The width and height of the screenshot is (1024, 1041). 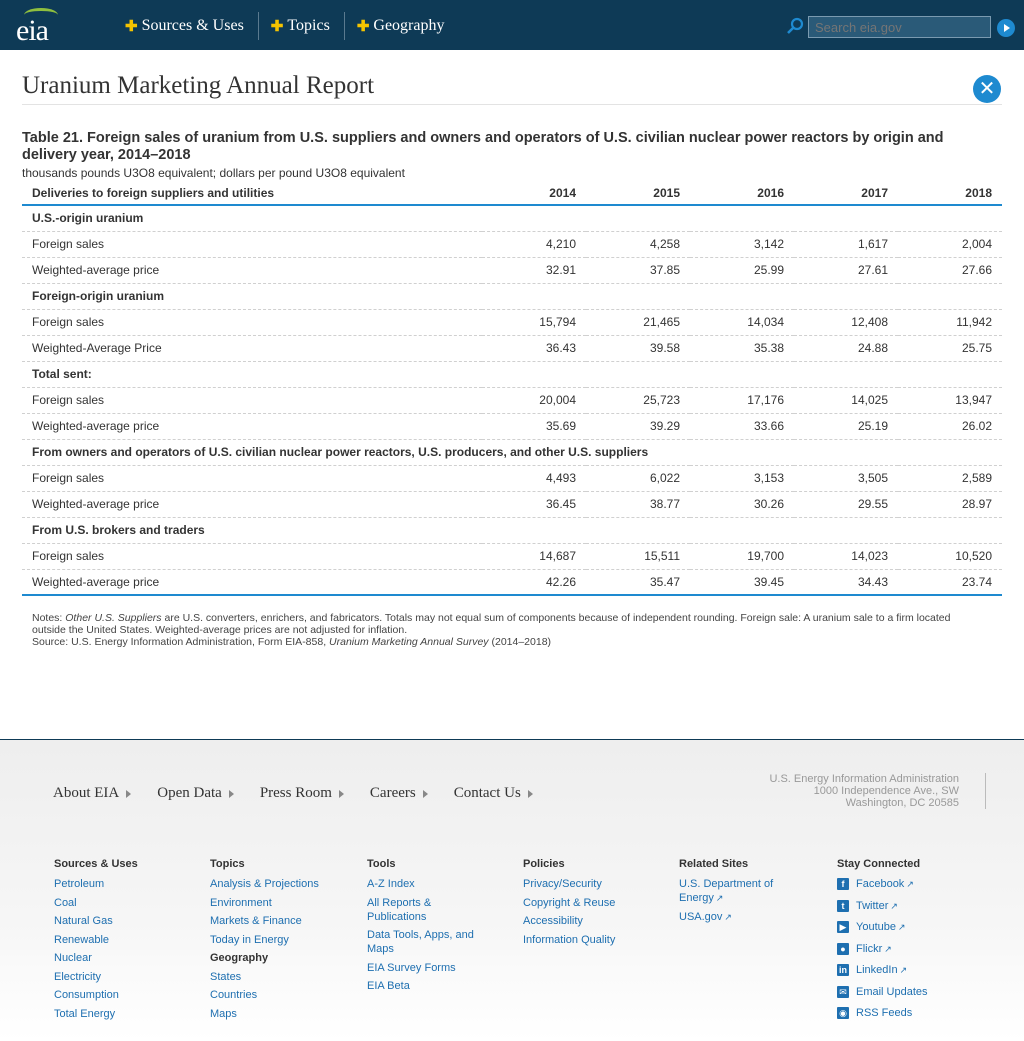 I want to click on footer-link: Consumption, so click(x=124, y=995).